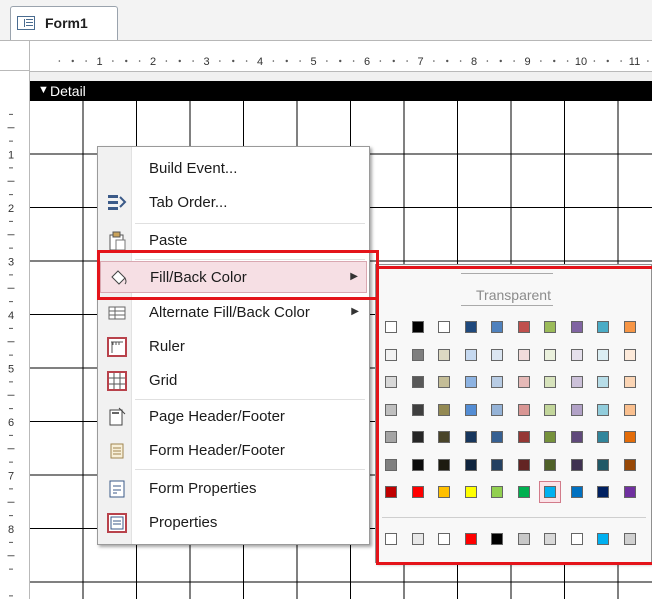 The width and height of the screenshot is (652, 599). Describe the element at coordinates (68, 91) in the screenshot. I see `section-title: Detail` at that location.